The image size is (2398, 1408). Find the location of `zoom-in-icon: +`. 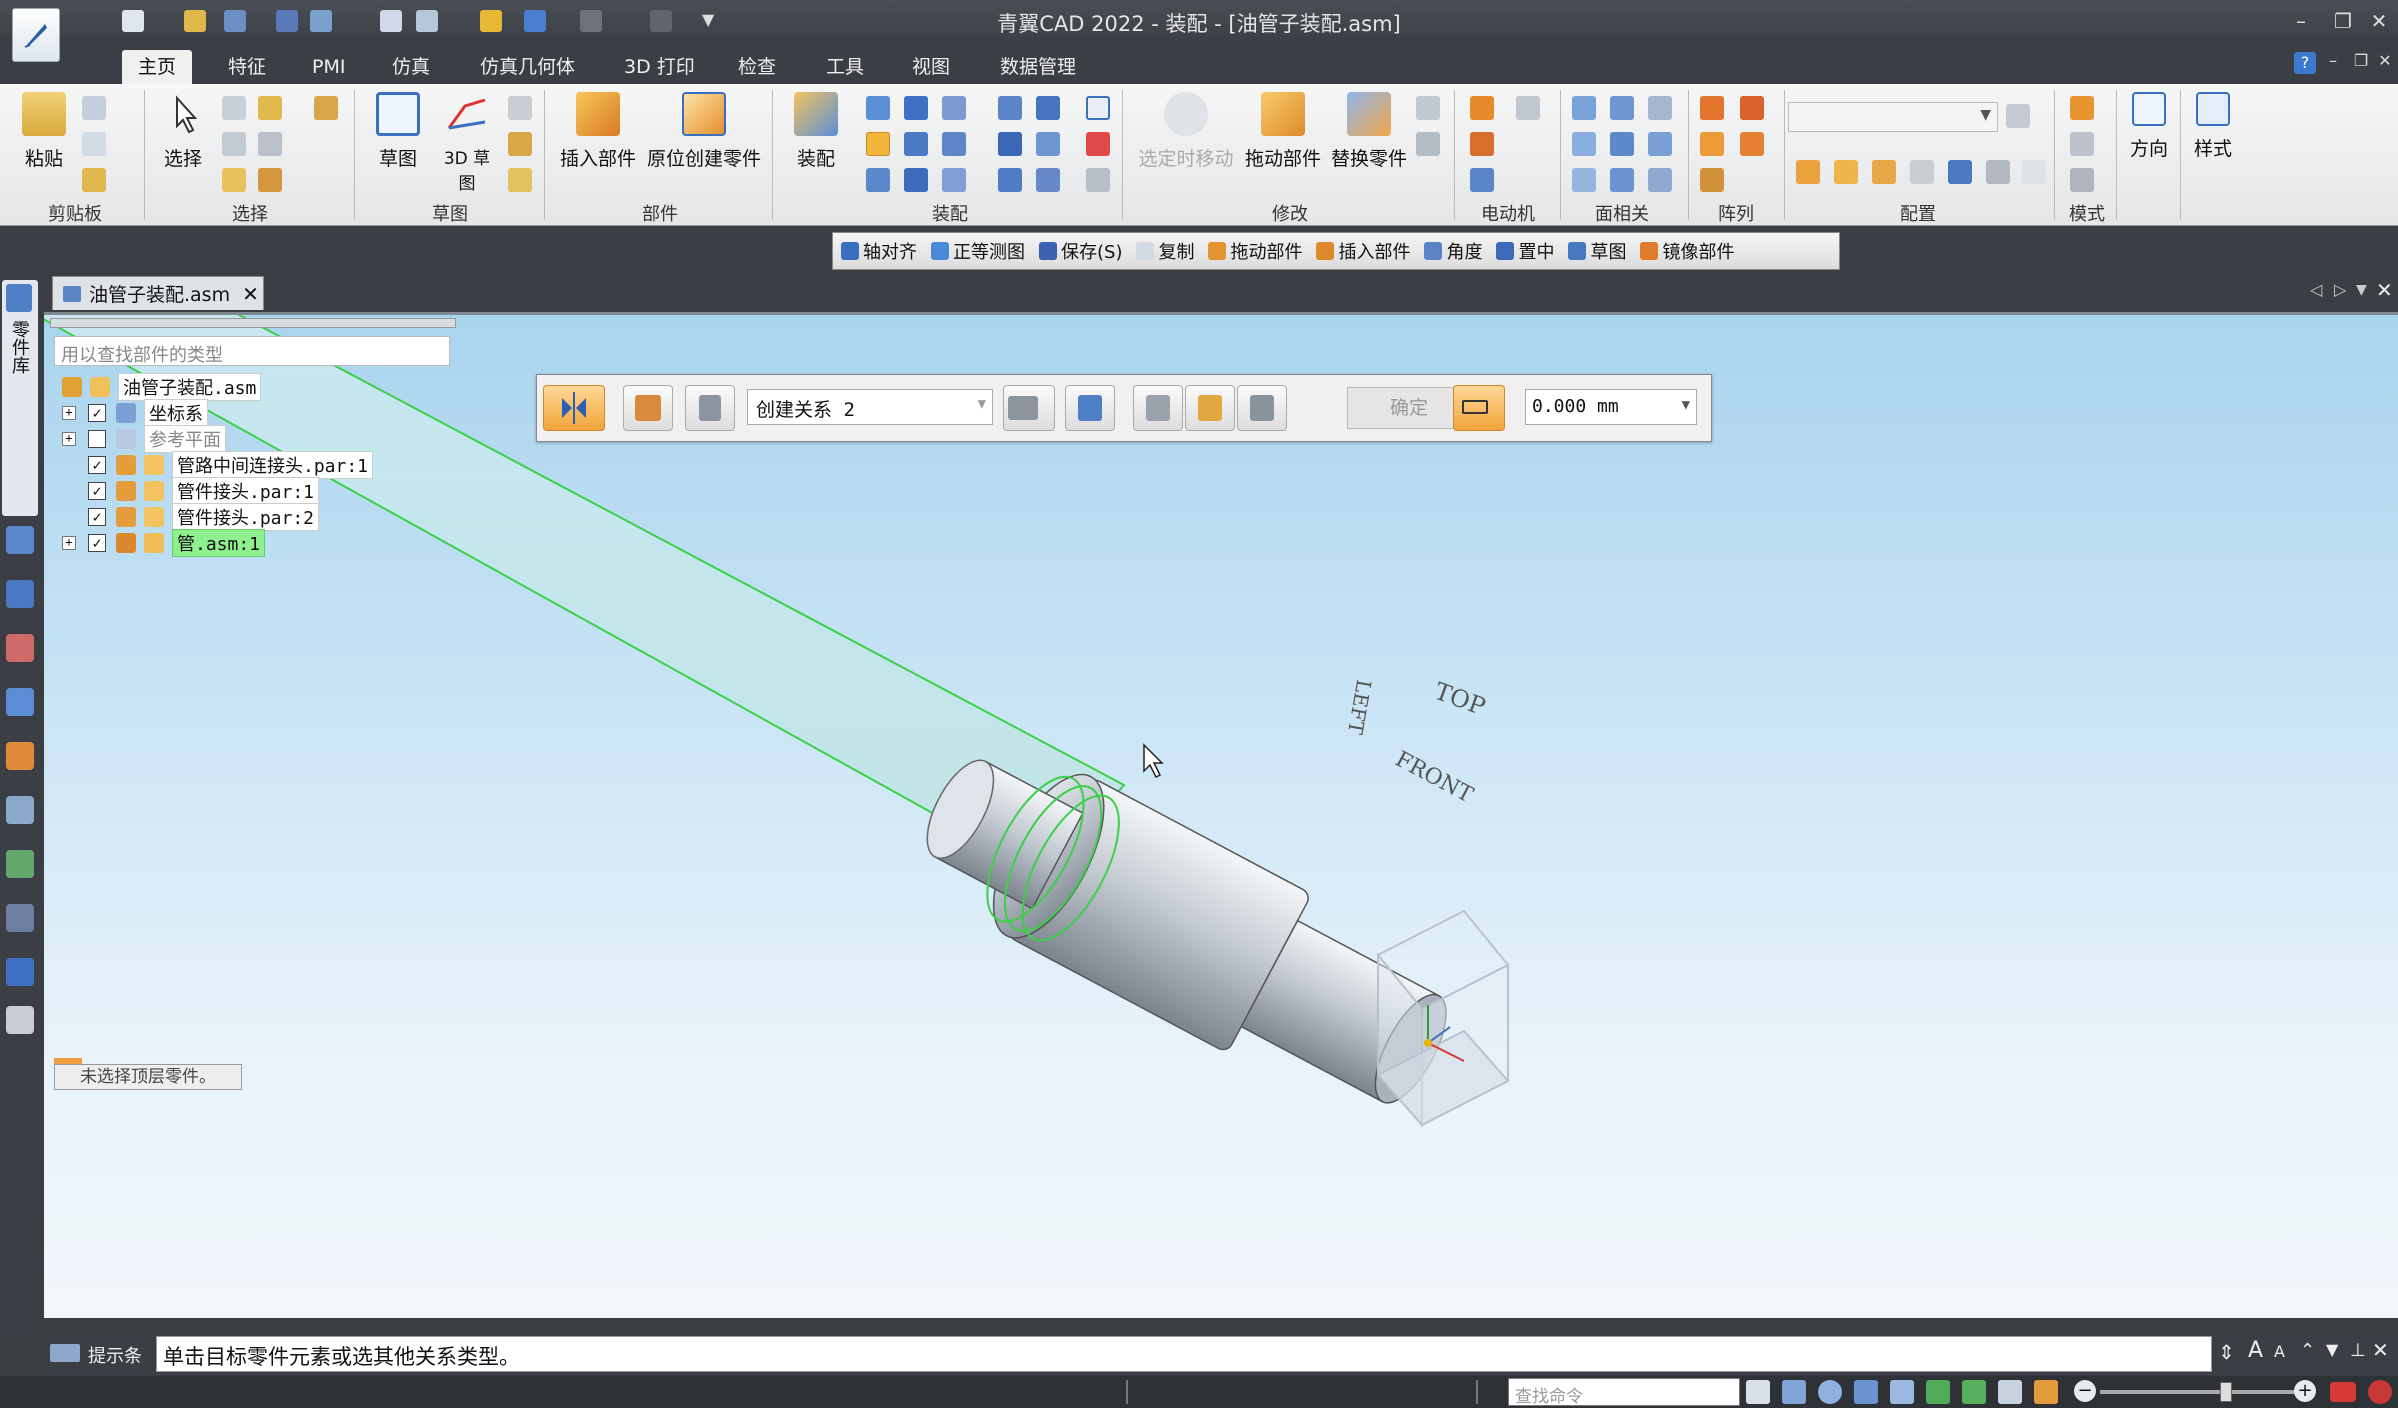

zoom-in-icon: + is located at coordinates (2305, 1391).